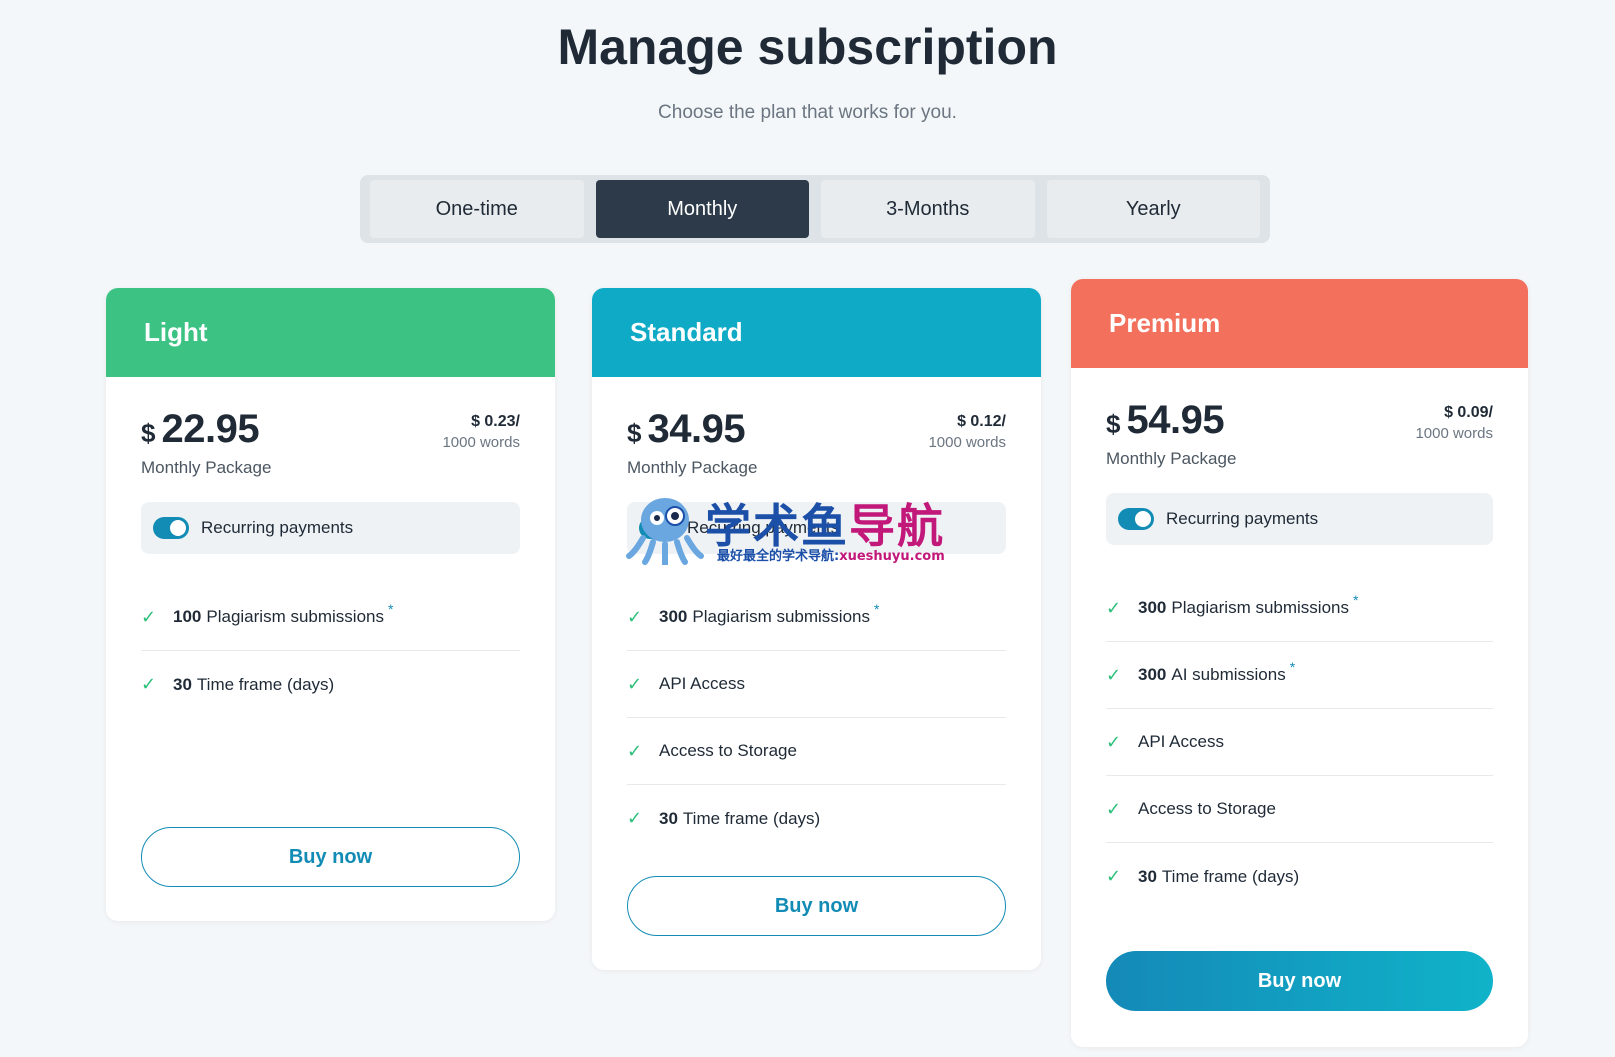 The height and width of the screenshot is (1057, 1615). Describe the element at coordinates (807, 47) in the screenshot. I see `page-title: Manage subscription` at that location.